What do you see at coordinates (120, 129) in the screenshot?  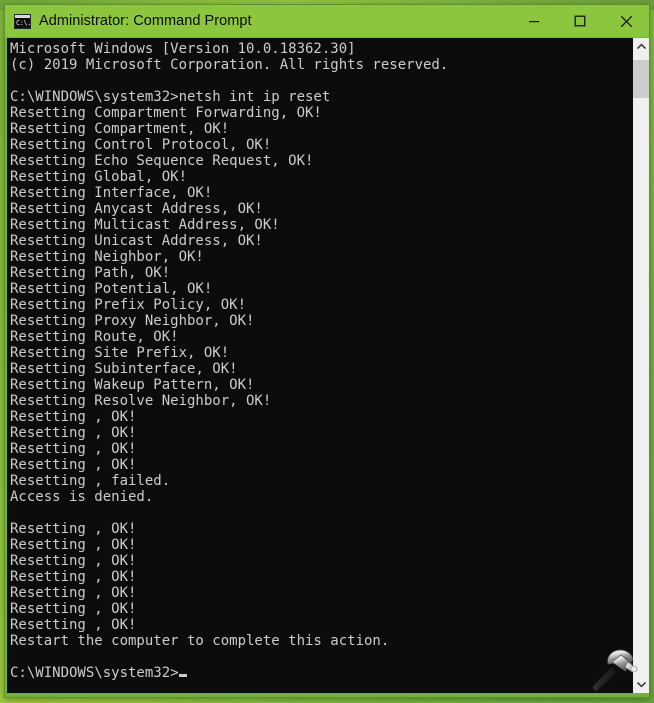 I see `console-line: Resetting Compartment, OK!` at bounding box center [120, 129].